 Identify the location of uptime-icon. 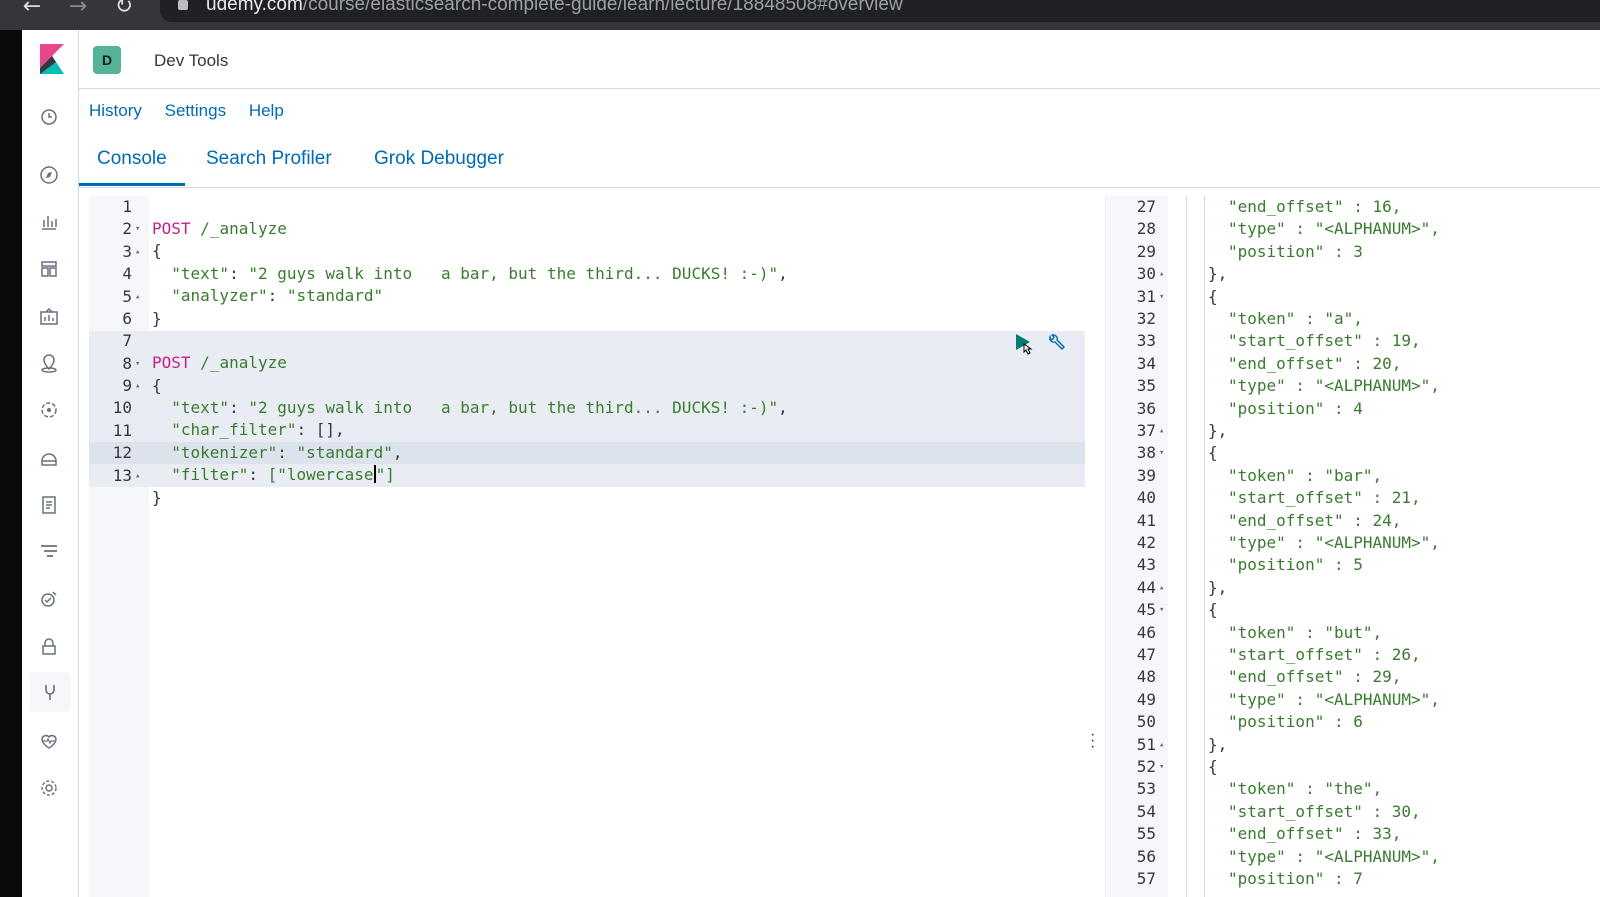
(49, 599).